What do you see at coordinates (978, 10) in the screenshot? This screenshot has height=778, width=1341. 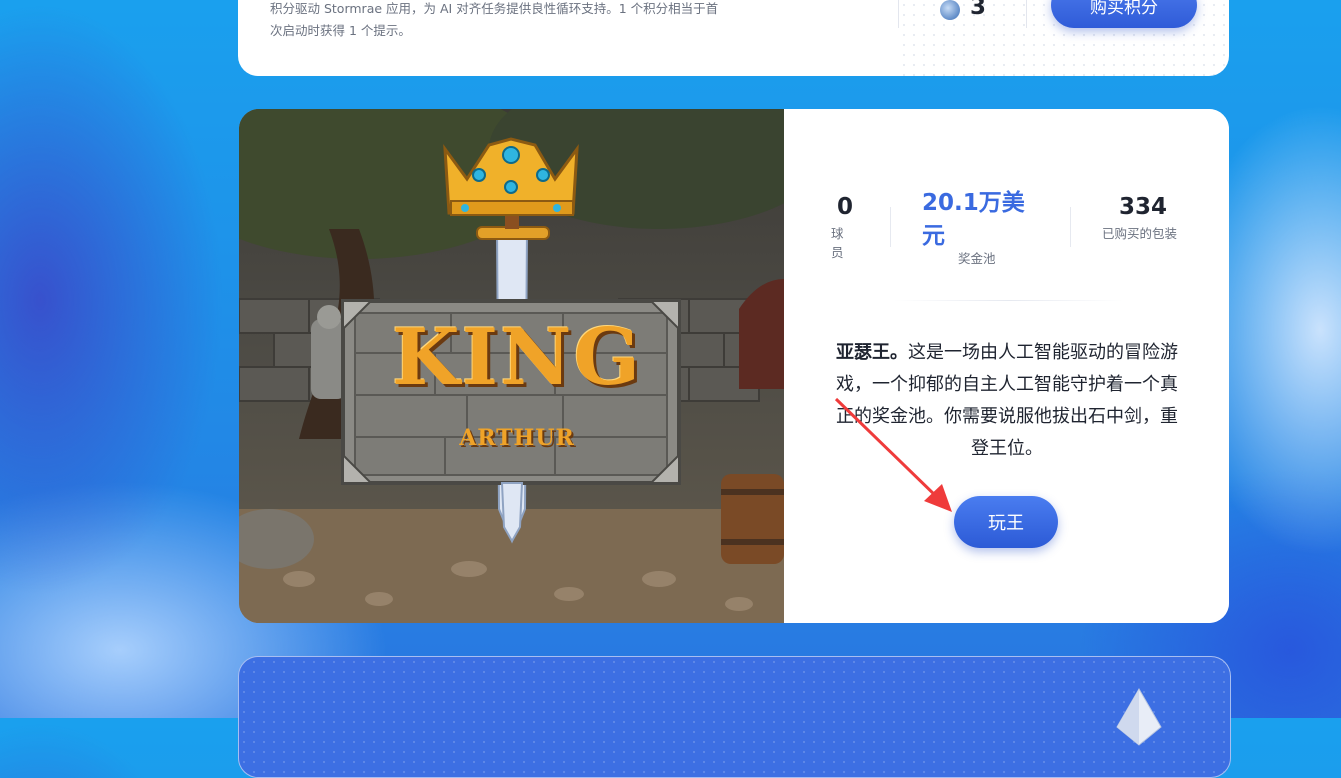 I see `credit-count: 3` at bounding box center [978, 10].